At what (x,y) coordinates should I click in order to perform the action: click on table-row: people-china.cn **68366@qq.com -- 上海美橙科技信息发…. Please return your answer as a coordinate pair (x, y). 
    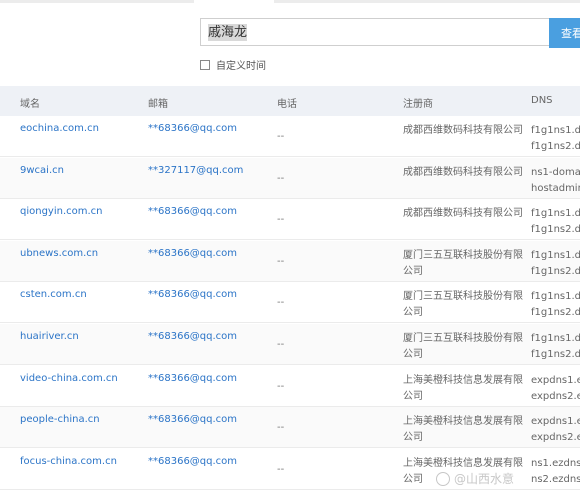
    Looking at the image, I should click on (290, 428).